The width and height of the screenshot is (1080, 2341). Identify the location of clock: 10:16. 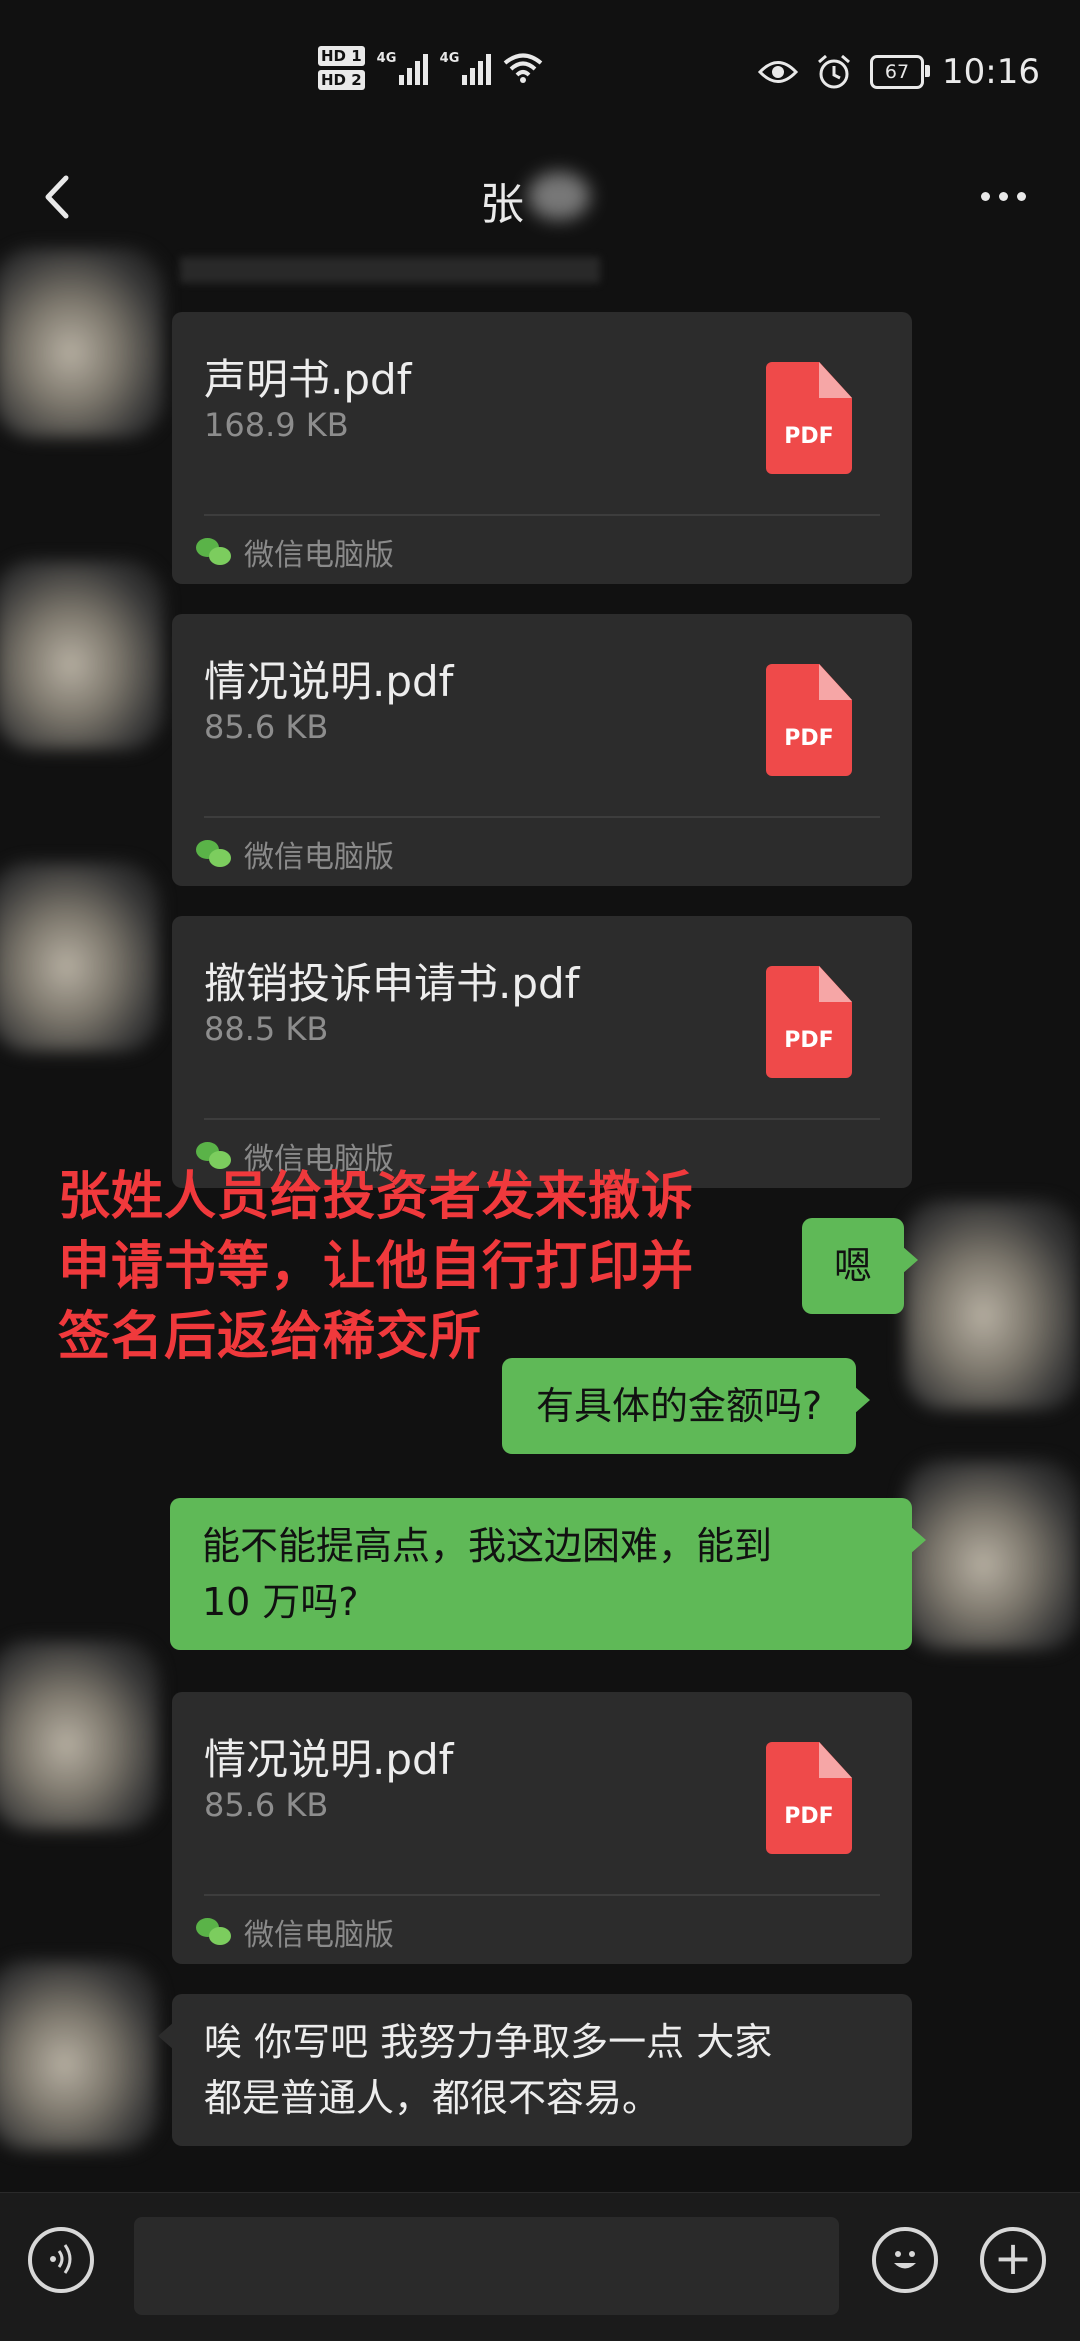
(991, 72).